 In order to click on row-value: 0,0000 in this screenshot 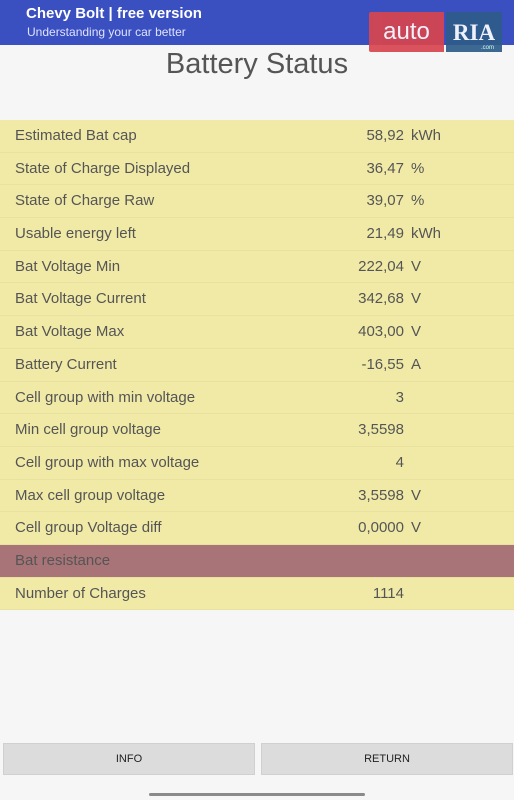, I will do `click(381, 528)`.